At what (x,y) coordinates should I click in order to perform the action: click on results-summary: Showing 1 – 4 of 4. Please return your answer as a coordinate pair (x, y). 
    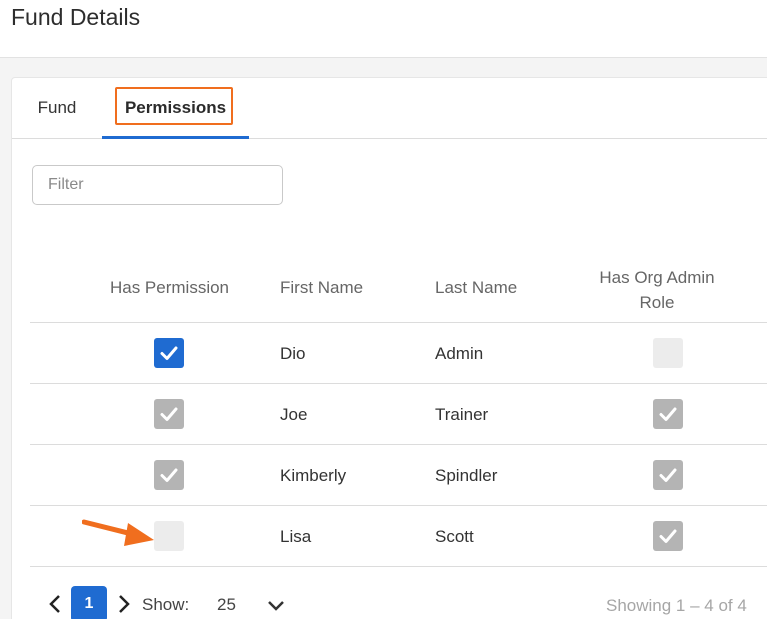
    Looking at the image, I should click on (676, 605).